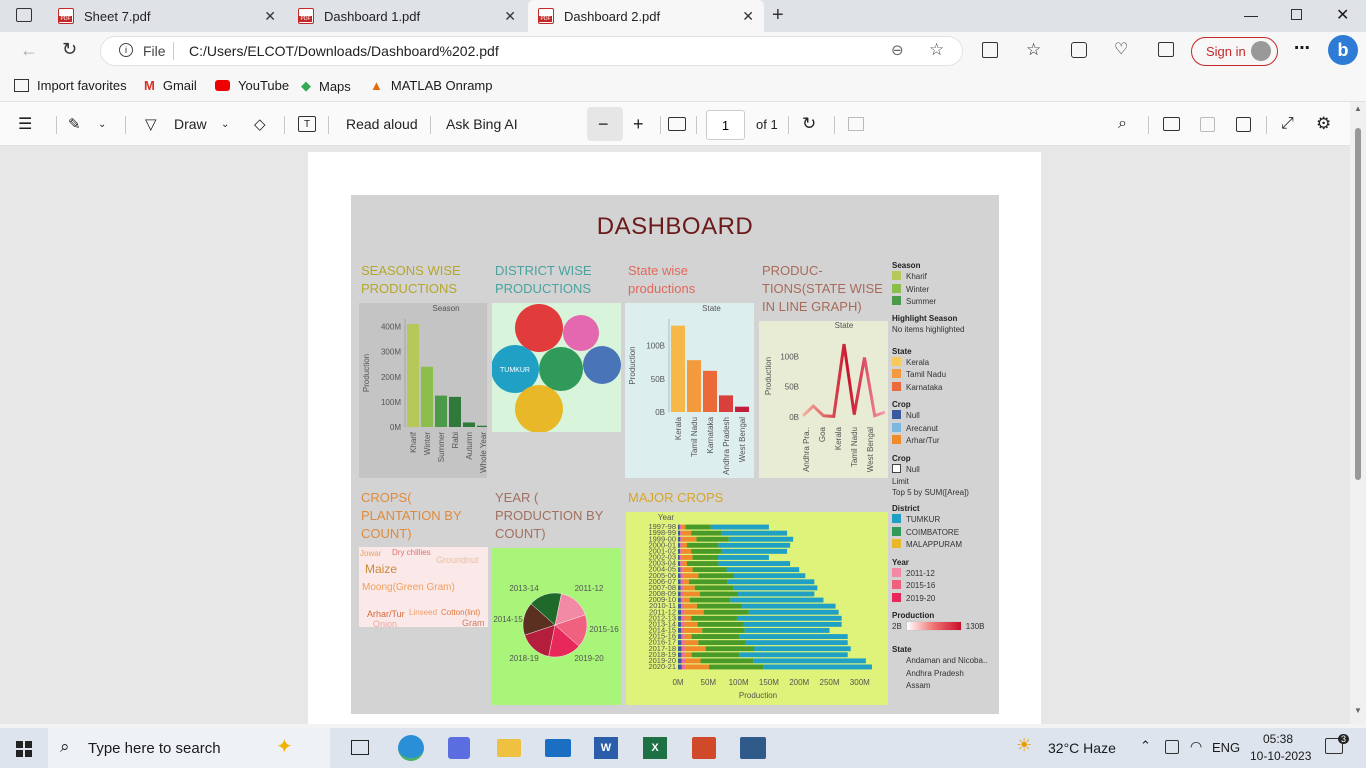 The image size is (1366, 768). What do you see at coordinates (411, 748) in the screenshot?
I see `edge-icon` at bounding box center [411, 748].